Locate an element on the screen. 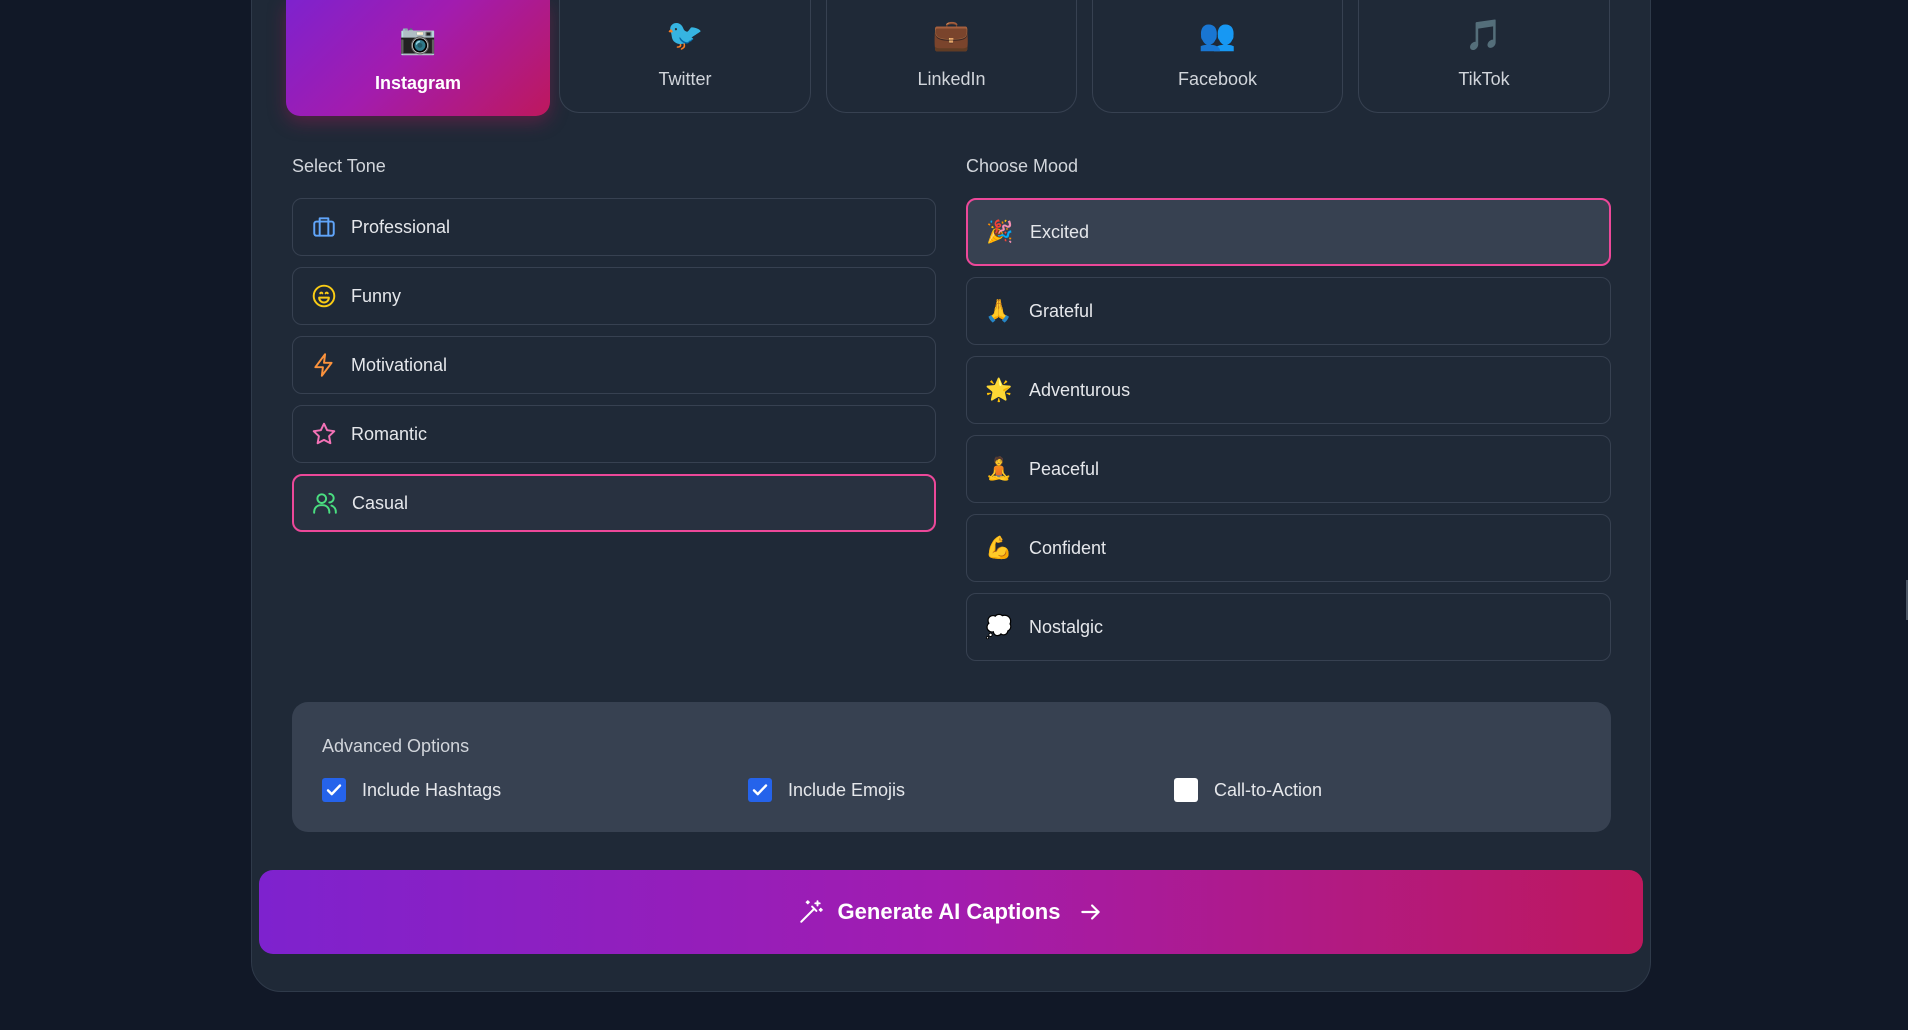 This screenshot has width=1908, height=1030. tone-section-title: Select Tone is located at coordinates (339, 166).